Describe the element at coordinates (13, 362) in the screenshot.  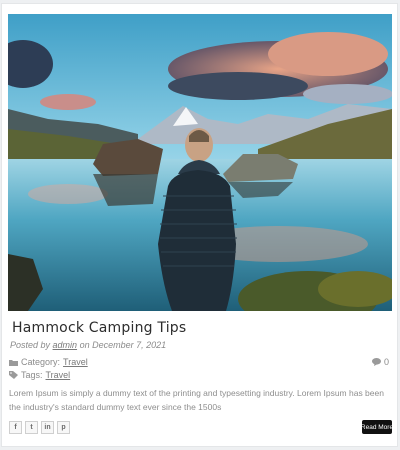
I see `folder-icon` at that location.